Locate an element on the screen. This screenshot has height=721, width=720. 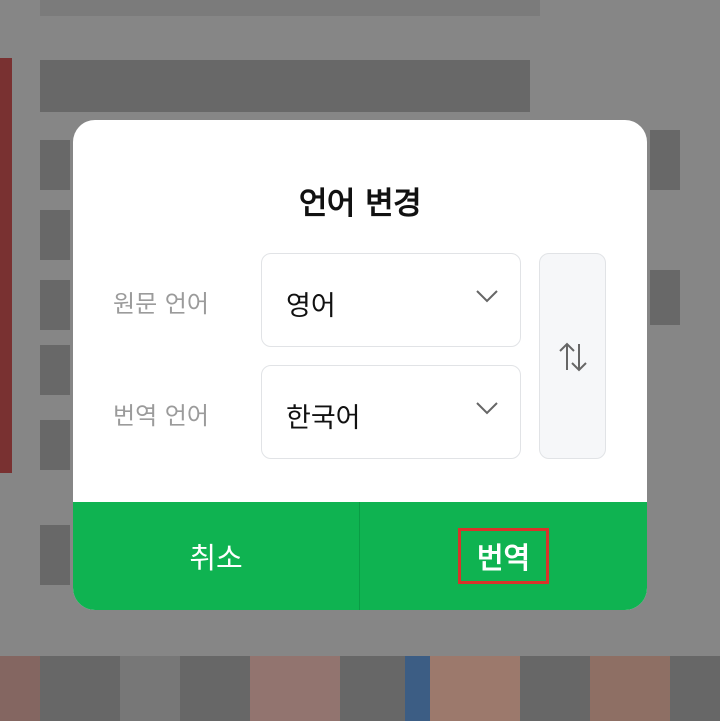
translate-button: 번역 is located at coordinates (503, 556).